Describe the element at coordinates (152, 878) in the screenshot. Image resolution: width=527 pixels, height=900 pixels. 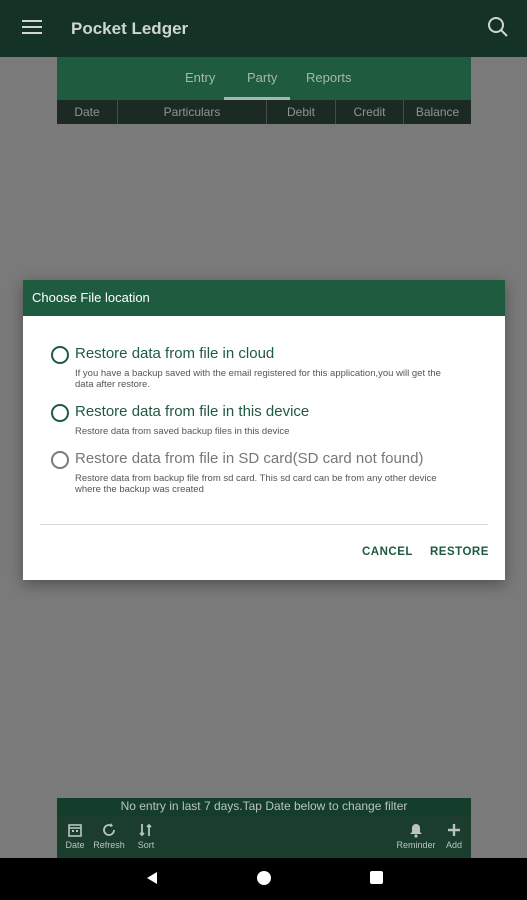
I see `back-icon` at that location.